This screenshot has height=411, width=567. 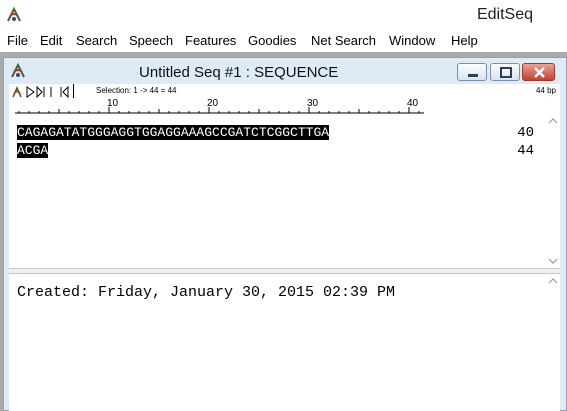 I want to click on selected-sequence-text: ACGA, so click(x=33, y=150).